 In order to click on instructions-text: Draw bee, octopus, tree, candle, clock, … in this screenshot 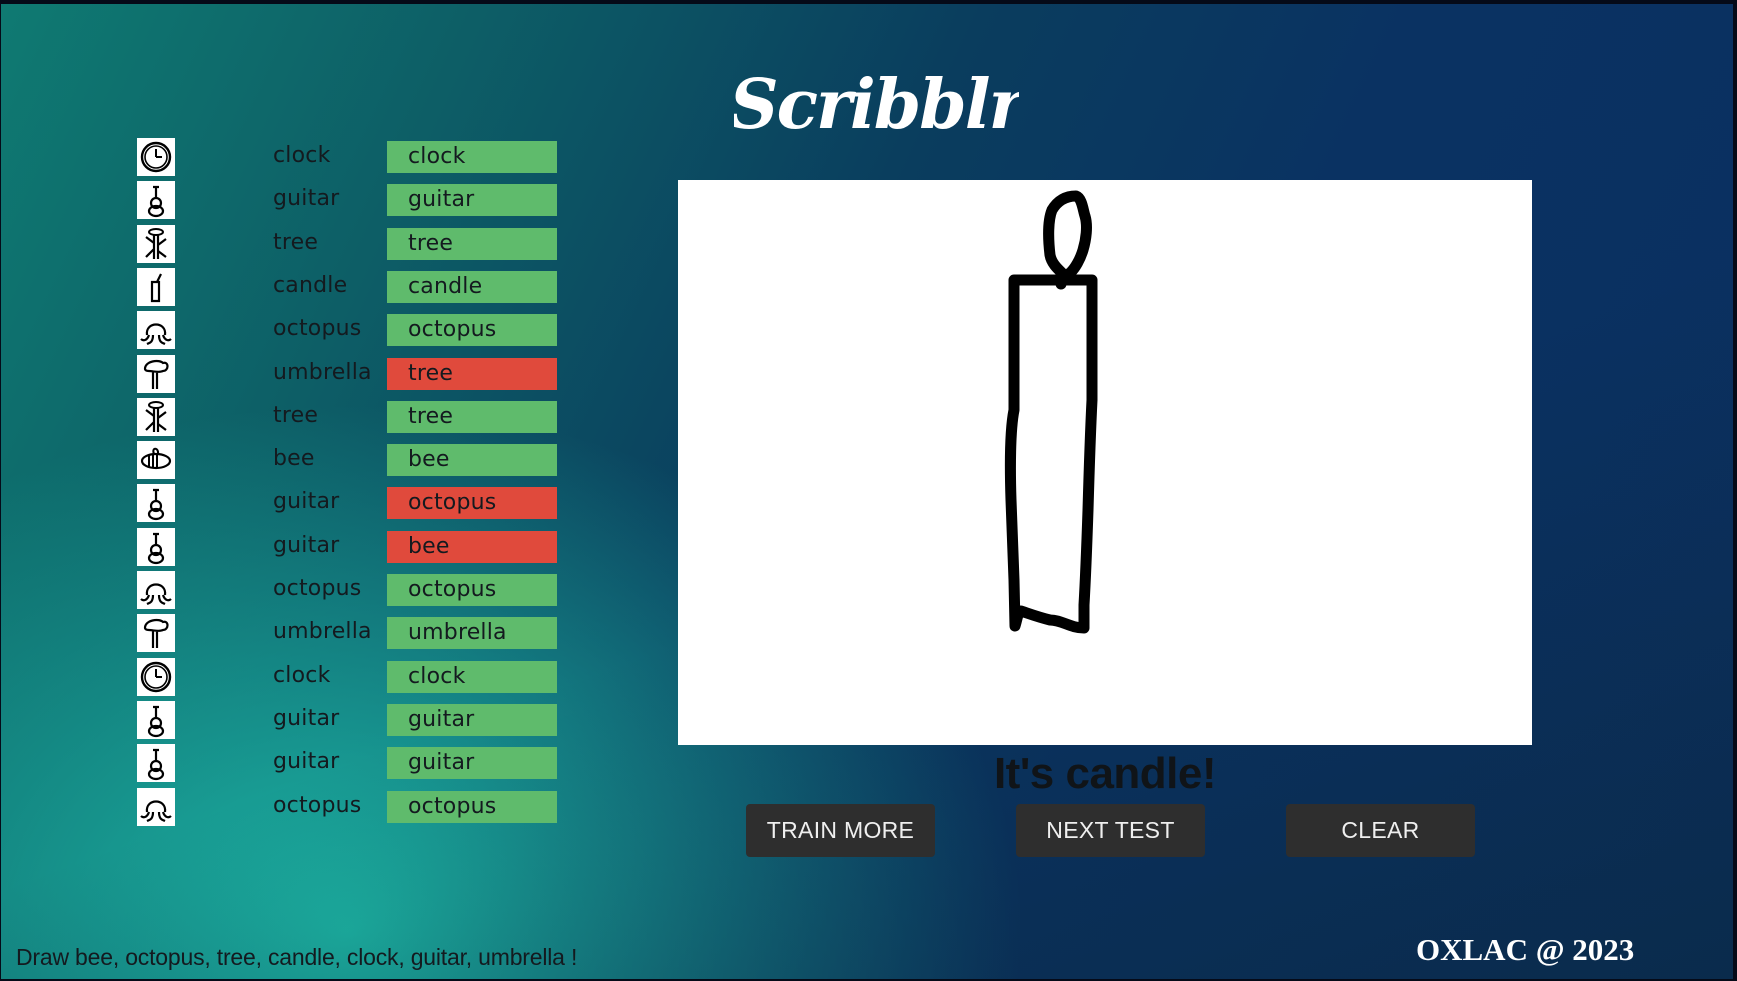, I will do `click(297, 957)`.